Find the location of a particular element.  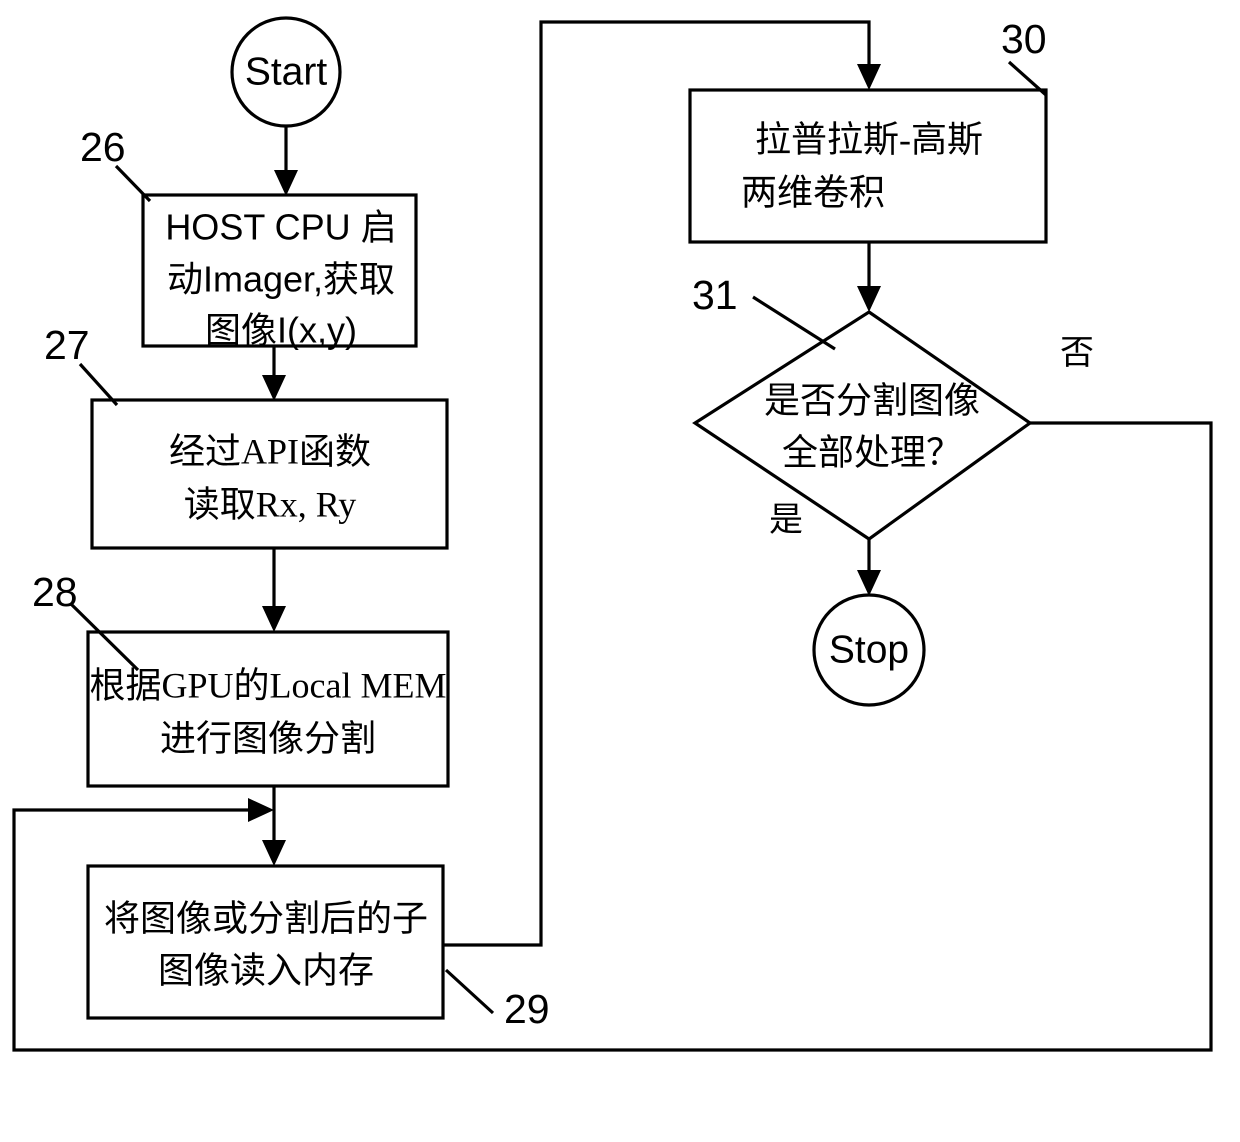

n31-line-2: 全部处理？ is located at coordinates (872, 452).